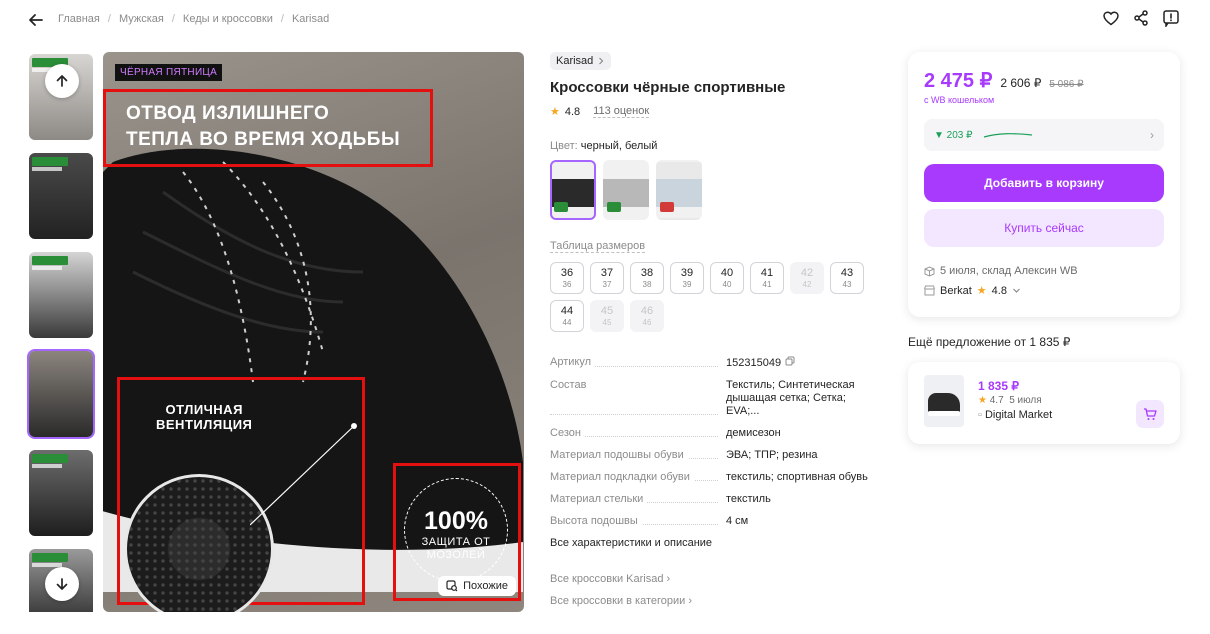  I want to click on size-ru: 45, so click(607, 310).